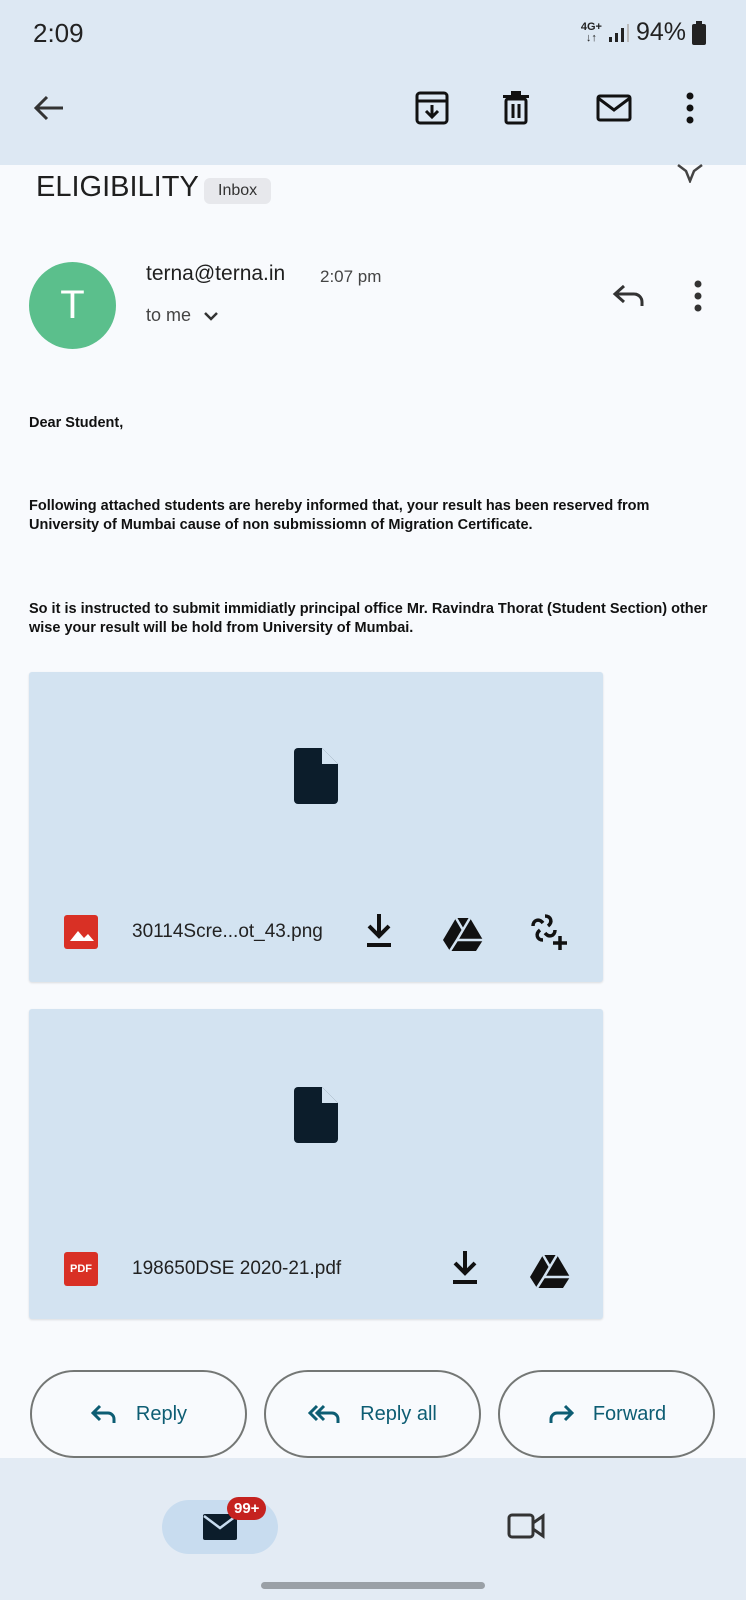 Image resolution: width=746 pixels, height=1600 pixels. I want to click on battery-percent: 94%, so click(660, 32).